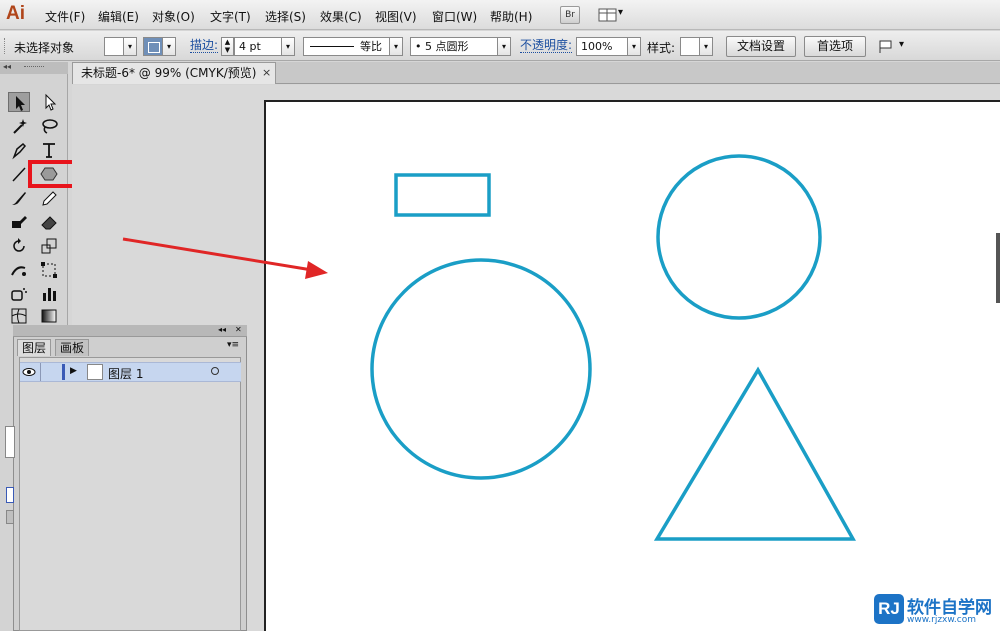 The width and height of the screenshot is (1000, 631). What do you see at coordinates (52, 372) in the screenshot?
I see `lock-toggle` at bounding box center [52, 372].